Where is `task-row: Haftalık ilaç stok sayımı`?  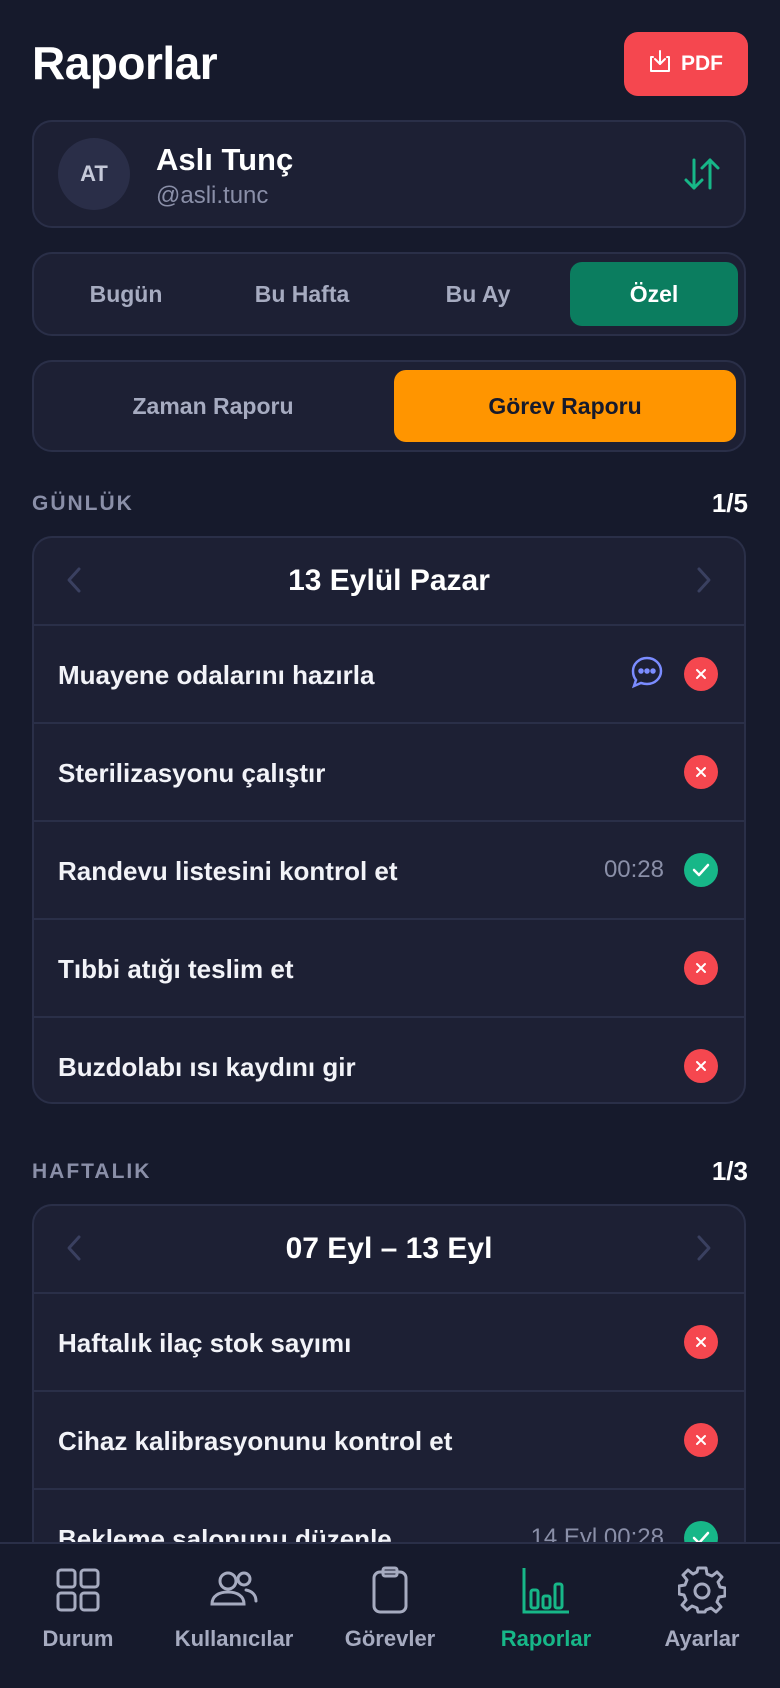 task-row: Haftalık ilaç stok sayımı is located at coordinates (389, 1343).